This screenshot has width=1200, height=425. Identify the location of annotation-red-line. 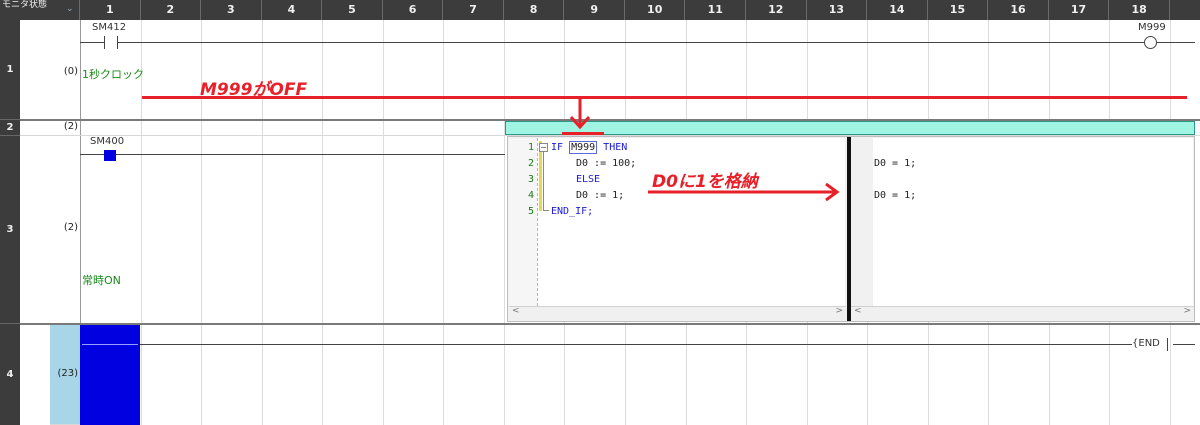
(664, 97).